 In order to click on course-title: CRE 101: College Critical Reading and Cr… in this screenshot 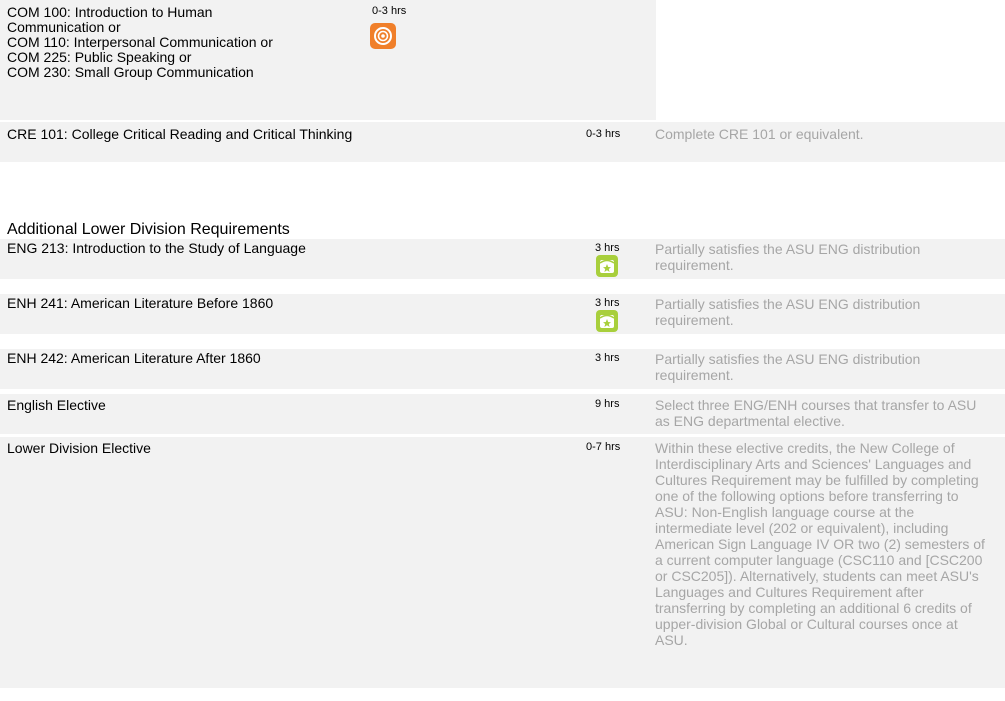, I will do `click(180, 134)`.